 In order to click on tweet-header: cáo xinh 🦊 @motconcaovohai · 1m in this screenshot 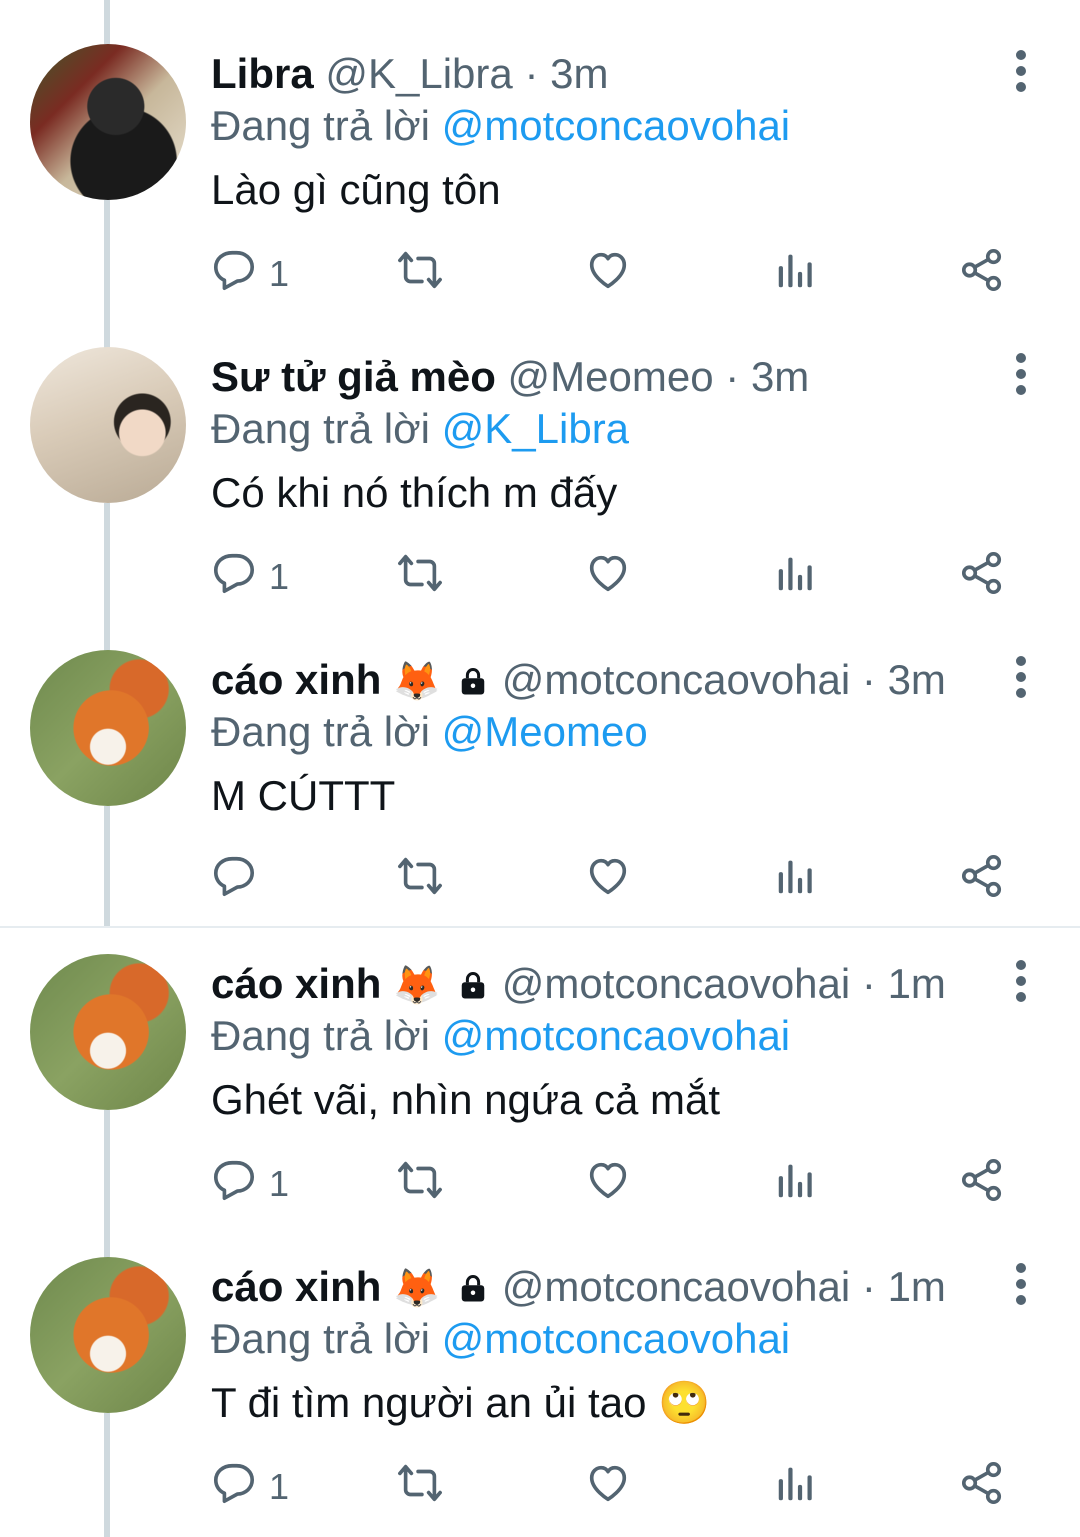, I will do `click(578, 985)`.